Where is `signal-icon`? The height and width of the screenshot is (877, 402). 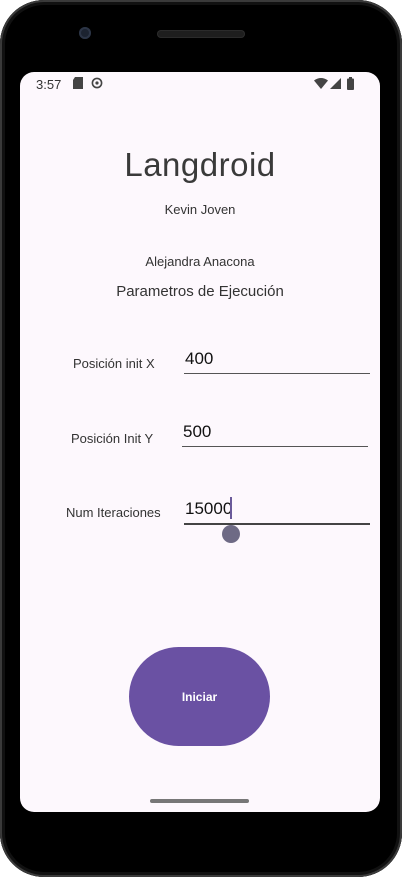 signal-icon is located at coordinates (335, 83).